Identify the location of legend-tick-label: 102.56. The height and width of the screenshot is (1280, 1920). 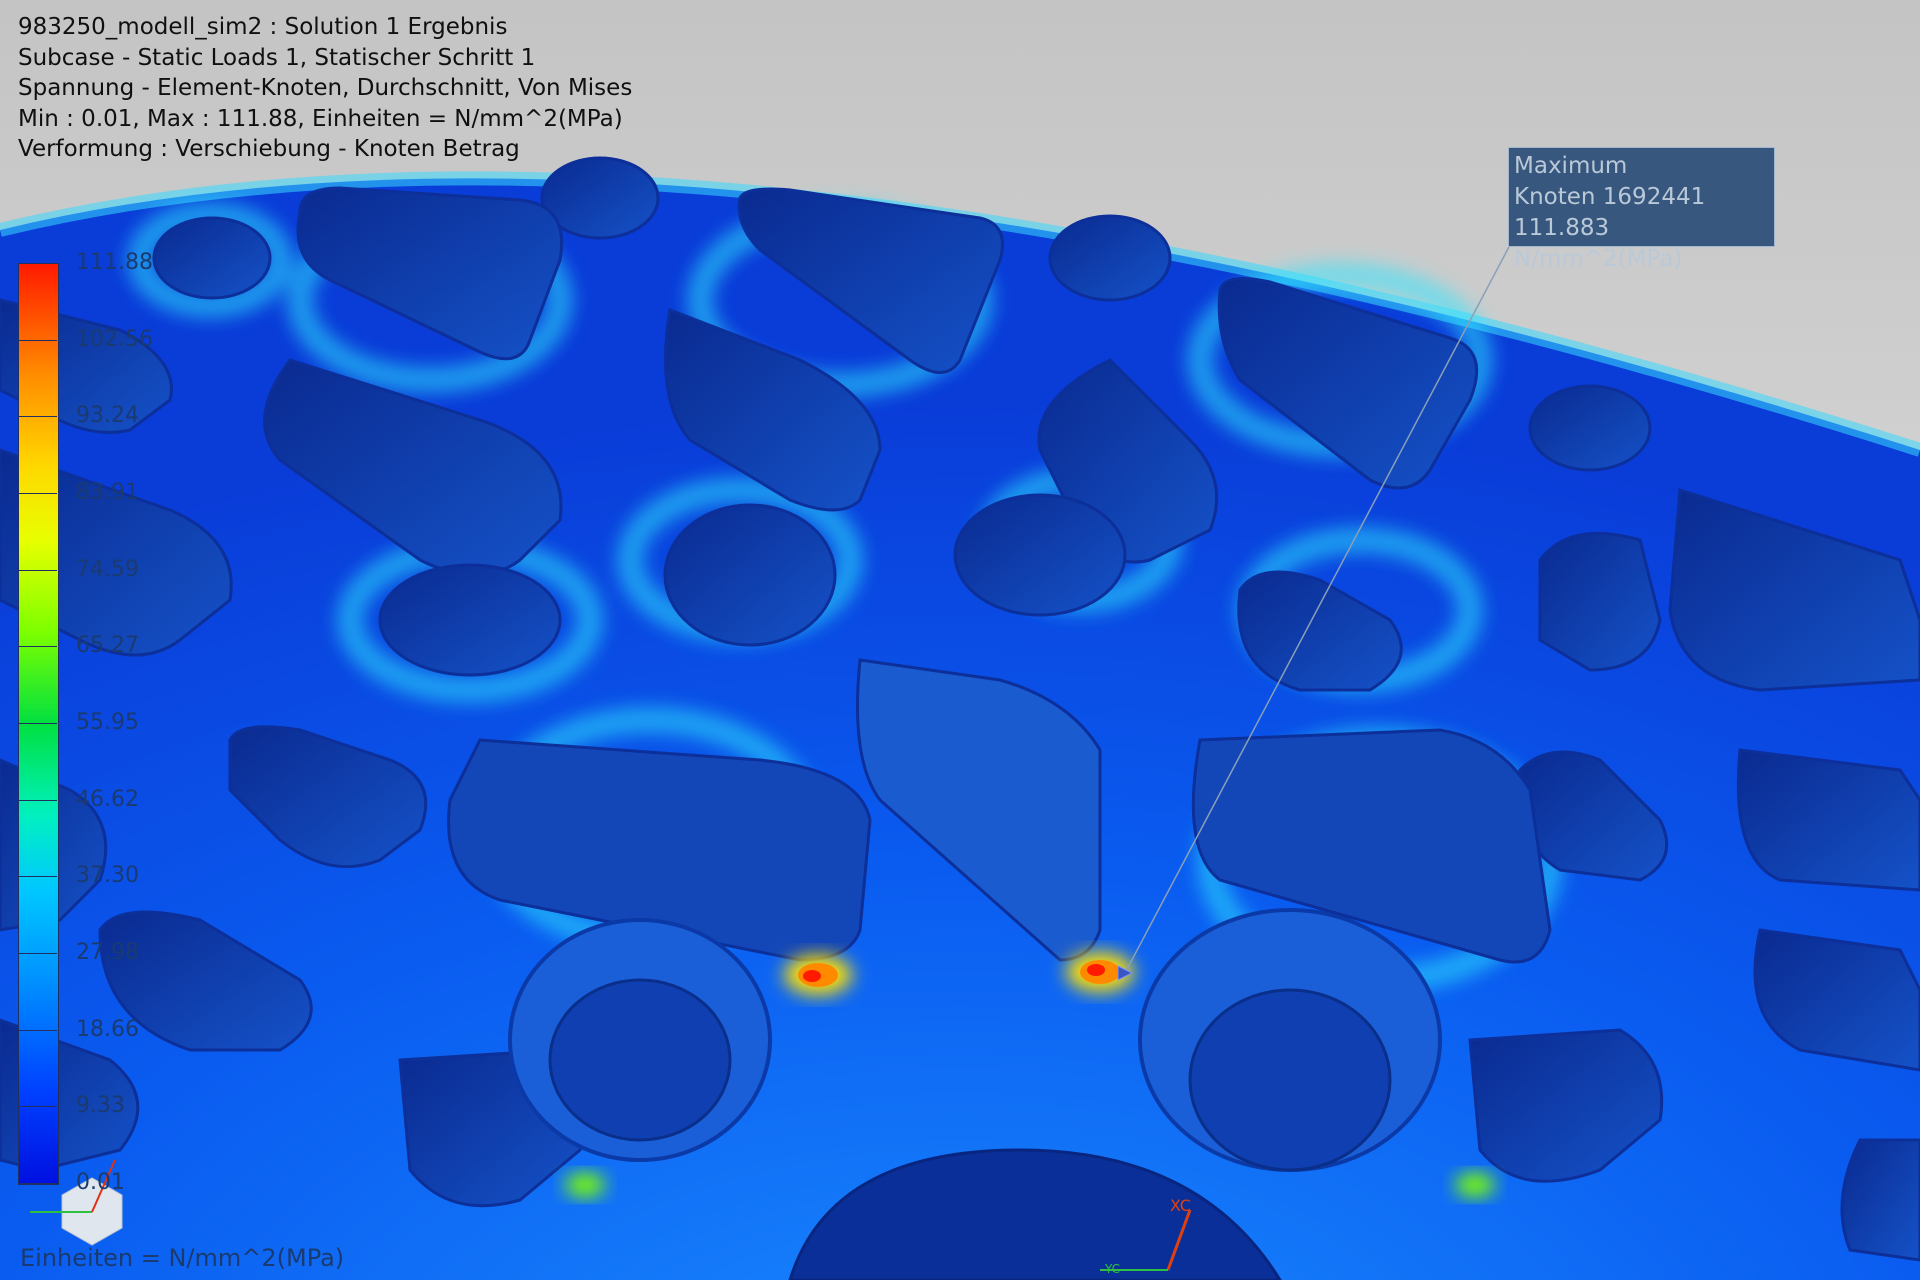
(114, 339).